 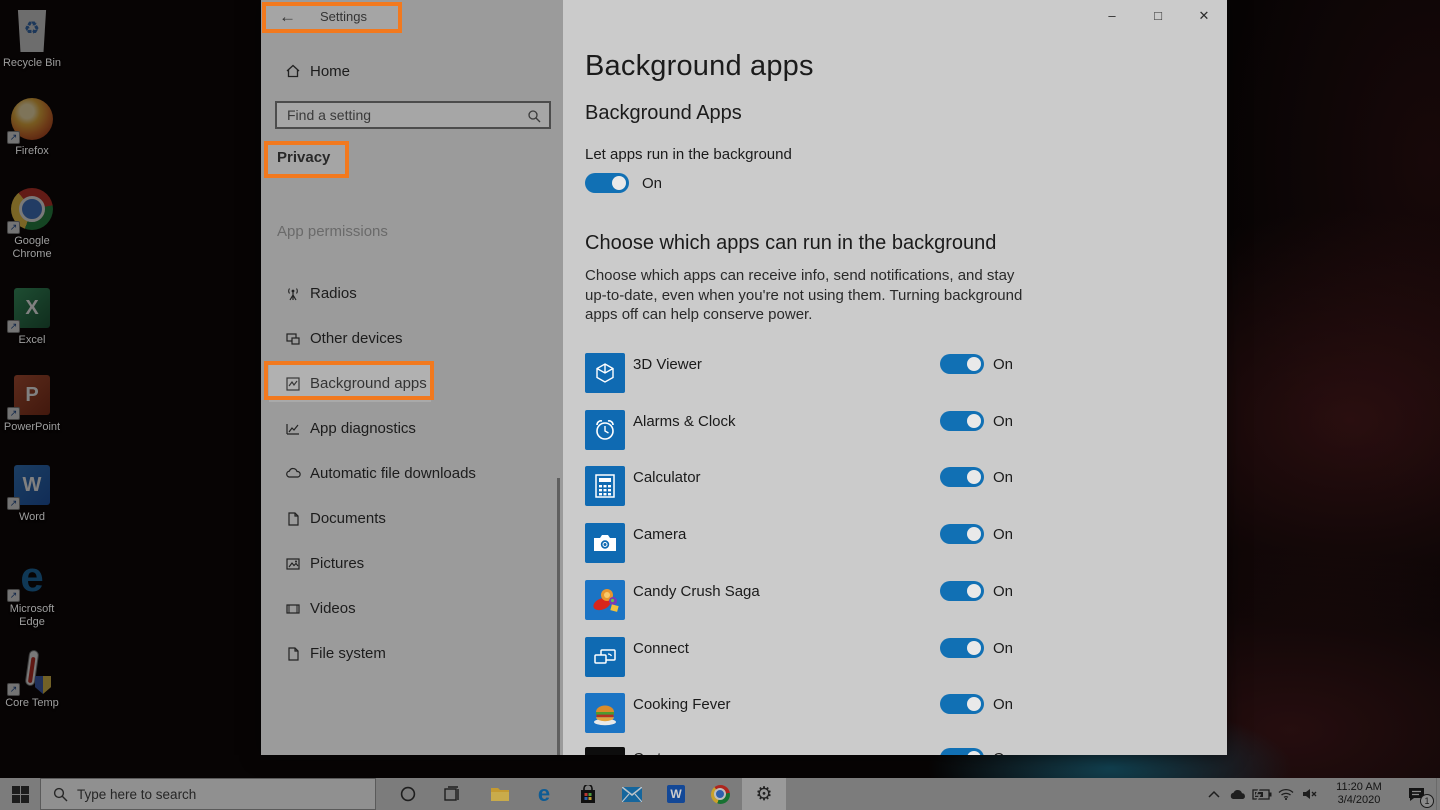 What do you see at coordinates (412, 338) in the screenshot?
I see `sidebar-item-other-devices: Other devices` at bounding box center [412, 338].